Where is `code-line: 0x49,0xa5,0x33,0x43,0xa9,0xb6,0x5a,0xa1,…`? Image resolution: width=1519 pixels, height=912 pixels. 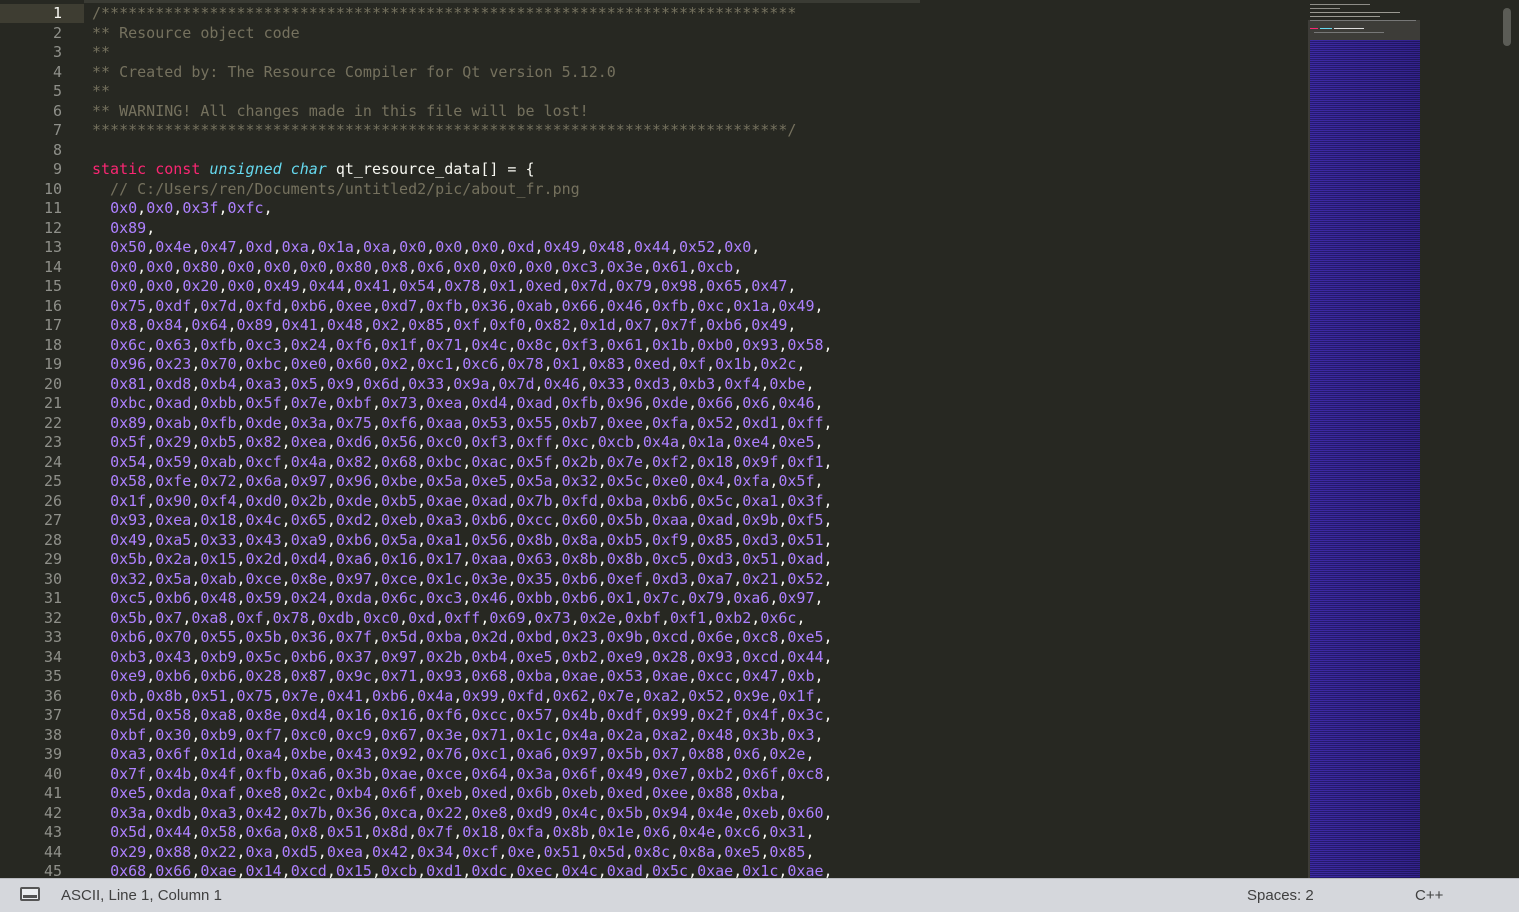
code-line: 0x49,0xa5,0x33,0x43,0xa9,0xb6,0x5a,0xa1,… is located at coordinates (471, 539).